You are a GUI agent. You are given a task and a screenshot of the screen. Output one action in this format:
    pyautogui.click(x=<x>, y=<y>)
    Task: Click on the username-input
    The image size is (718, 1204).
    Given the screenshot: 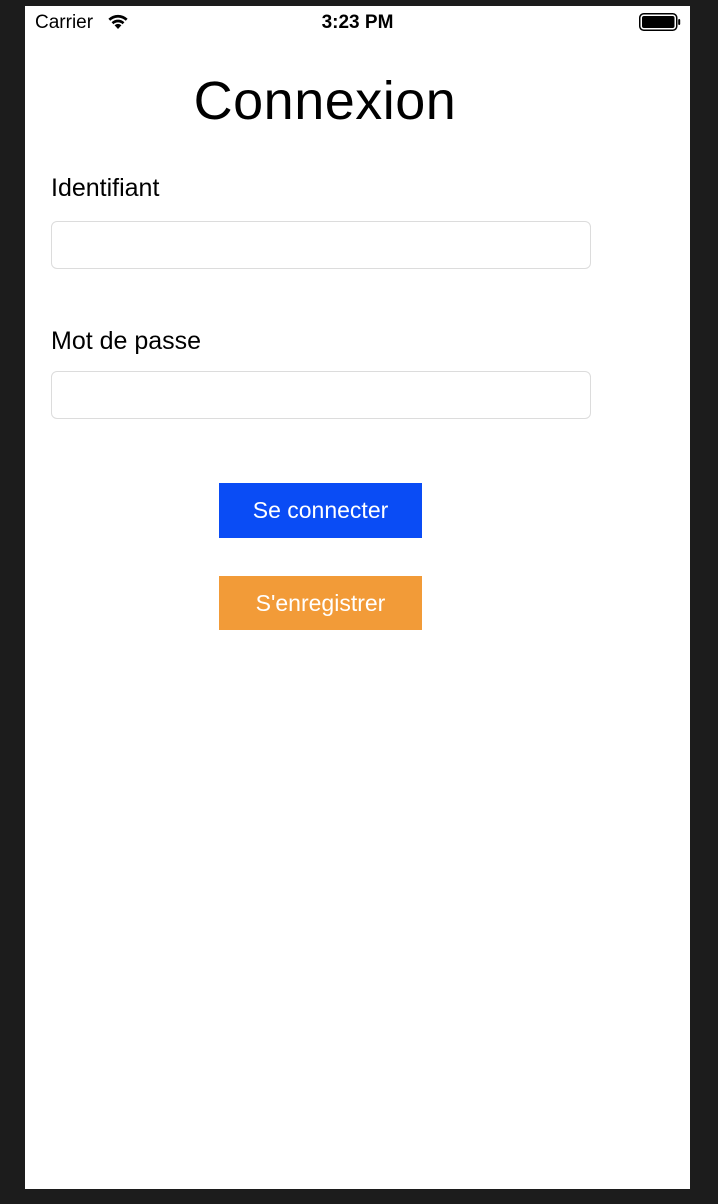 What is the action you would take?
    pyautogui.click(x=321, y=245)
    